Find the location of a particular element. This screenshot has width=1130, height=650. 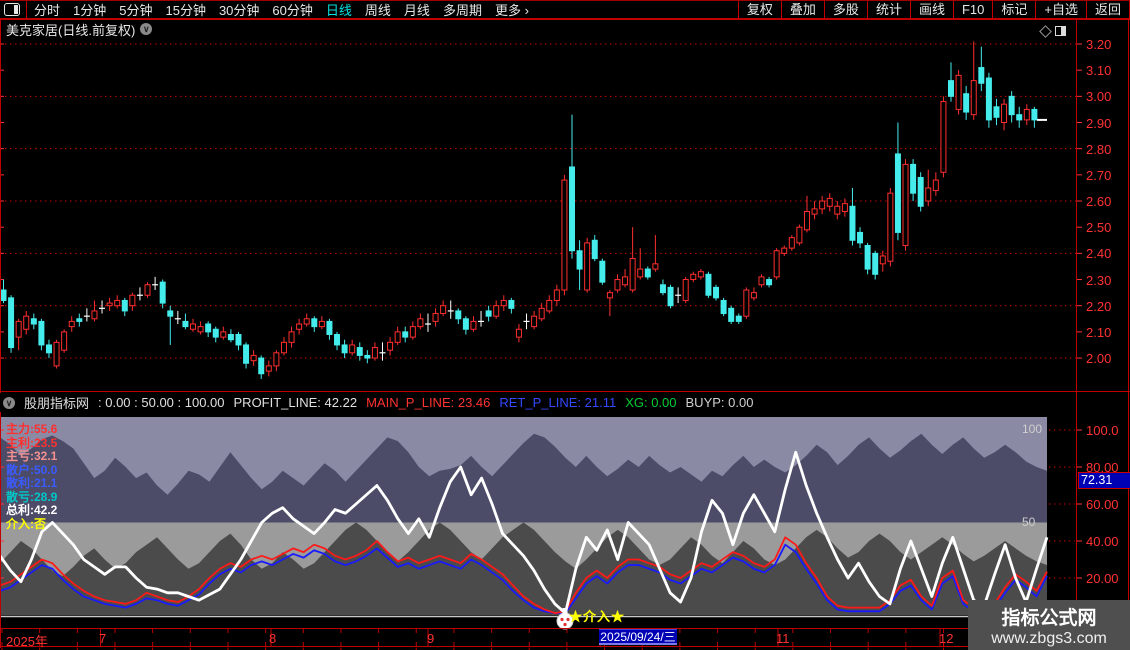

indicator-header-item: : 0.00 : 50.00 : 100.00 is located at coordinates (161, 402).